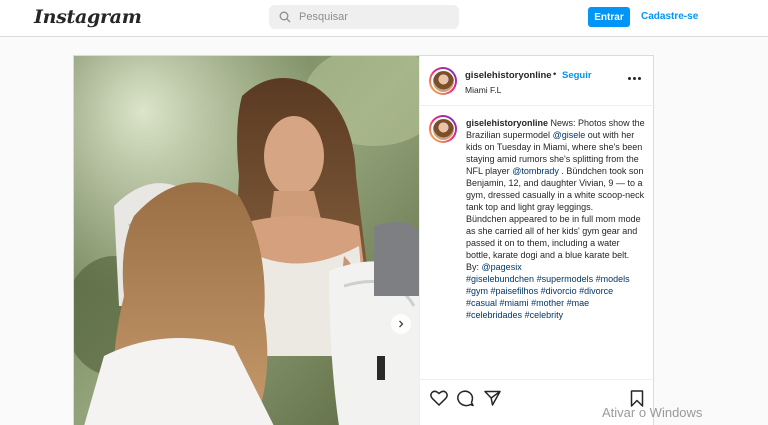  I want to click on hashtag-link: #celebrity, so click(544, 315).